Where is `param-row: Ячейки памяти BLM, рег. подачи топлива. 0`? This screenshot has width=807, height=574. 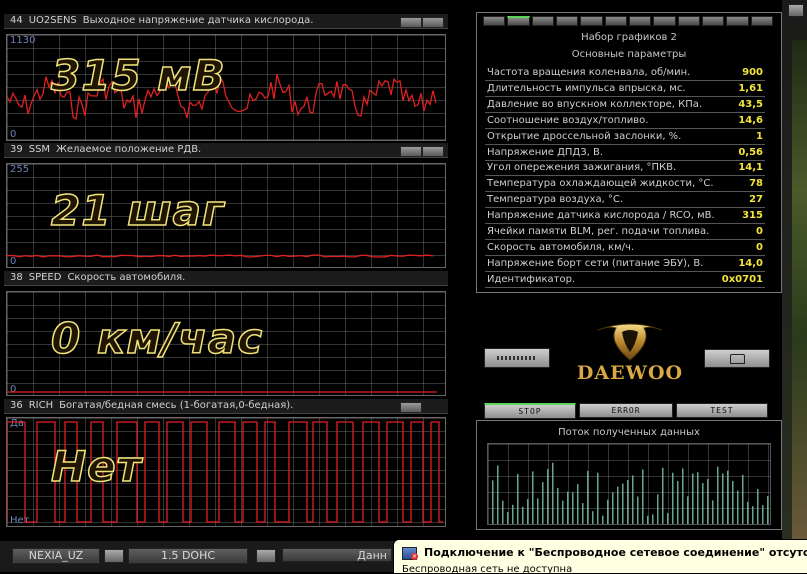 param-row: Ячейки памяти BLM, рег. подачи топлива. 0 is located at coordinates (625, 232).